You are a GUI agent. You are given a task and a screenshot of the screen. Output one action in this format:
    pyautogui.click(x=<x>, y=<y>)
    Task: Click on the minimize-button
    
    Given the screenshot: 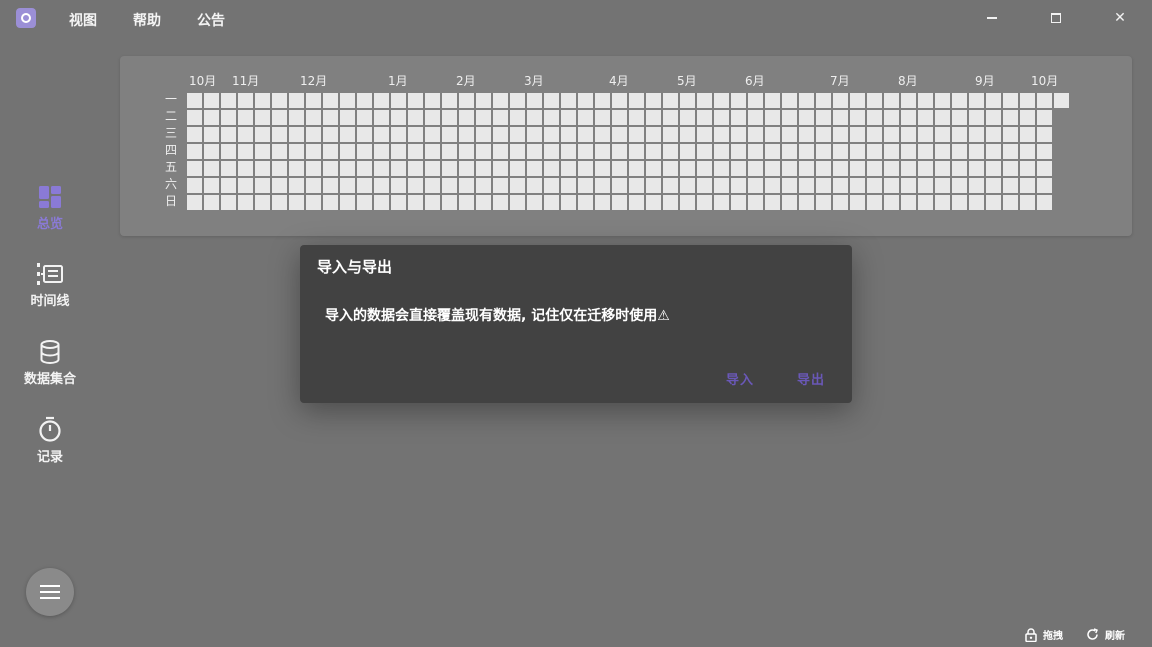 What is the action you would take?
    pyautogui.click(x=992, y=18)
    